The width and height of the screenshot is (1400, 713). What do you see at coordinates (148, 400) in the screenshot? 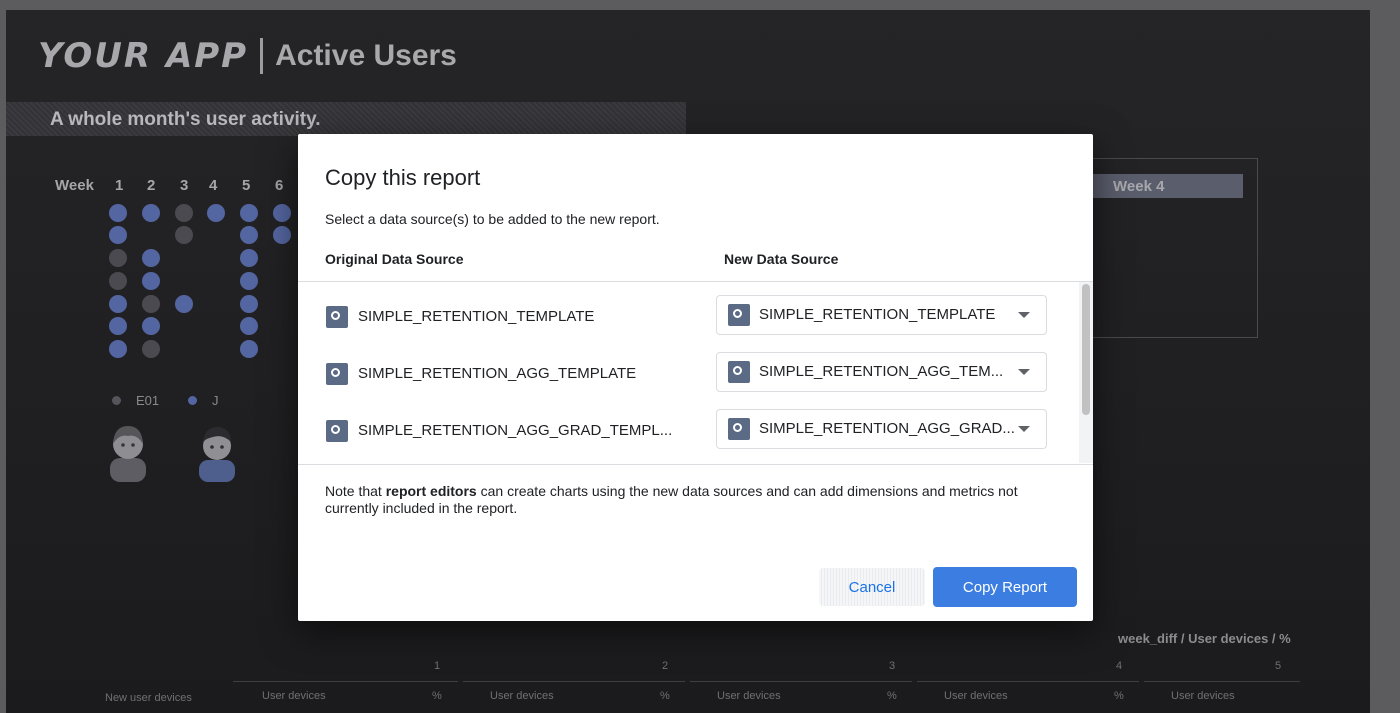
I see `legend-label: E01` at bounding box center [148, 400].